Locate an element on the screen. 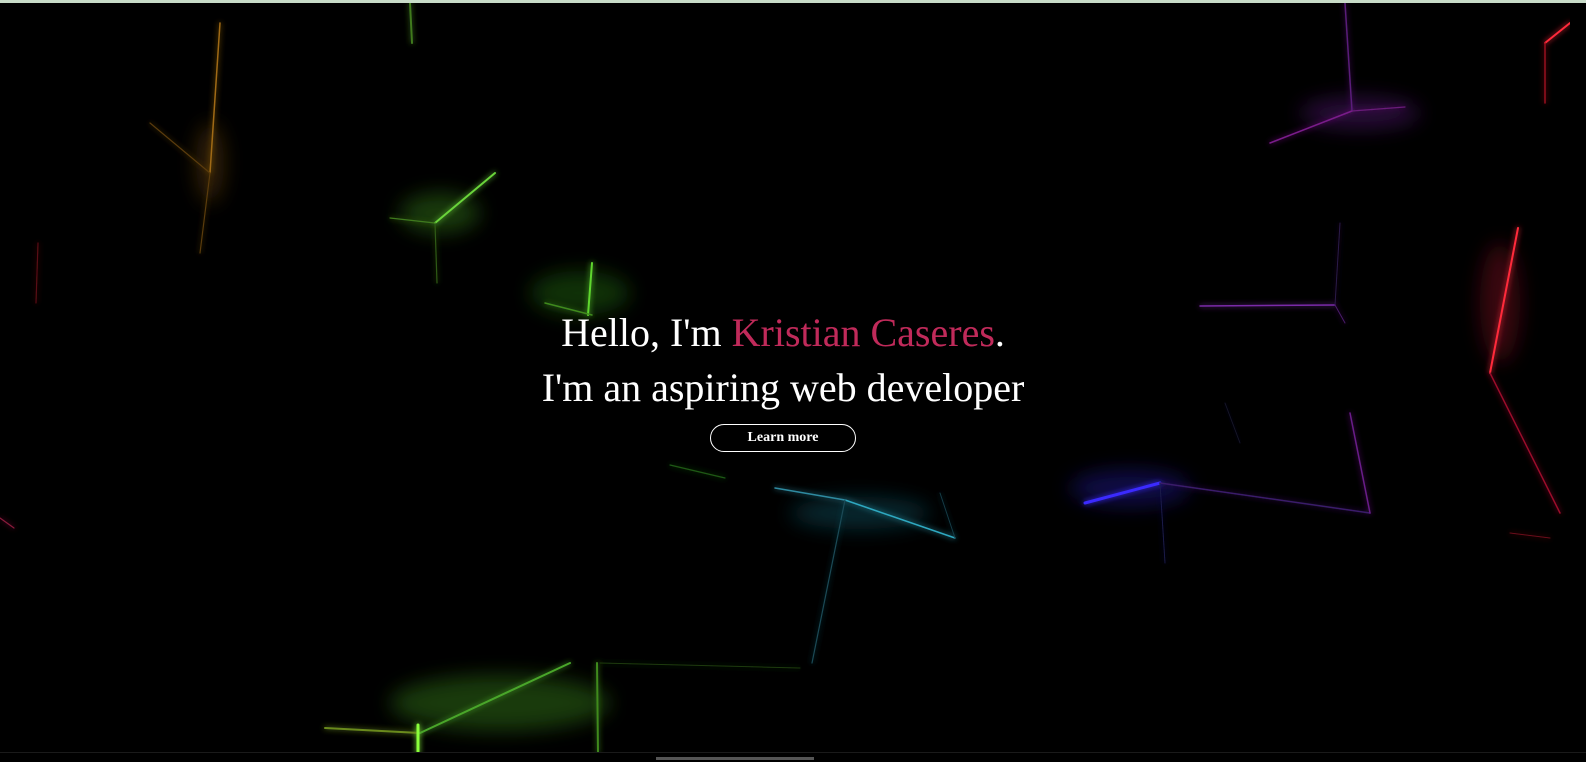  learn-more-button: Learn more is located at coordinates (783, 438).